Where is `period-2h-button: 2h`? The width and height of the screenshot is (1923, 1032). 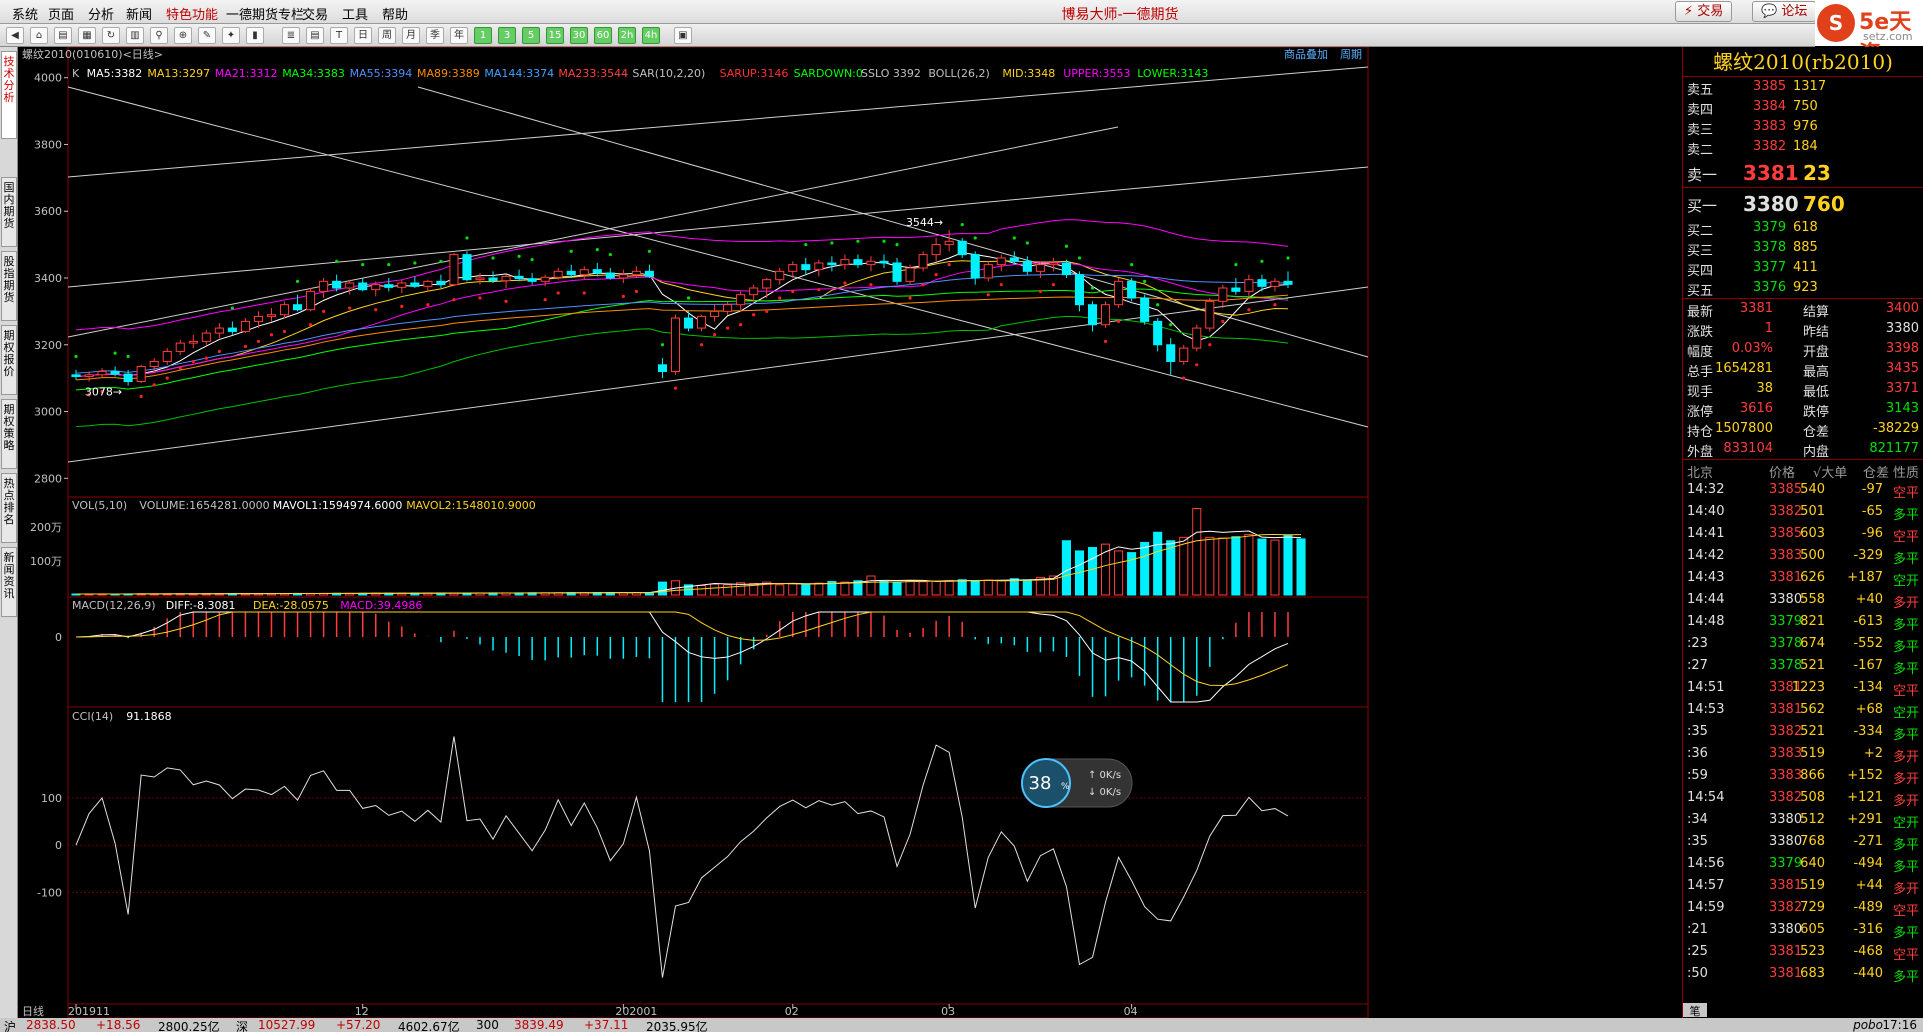 period-2h-button: 2h is located at coordinates (627, 35).